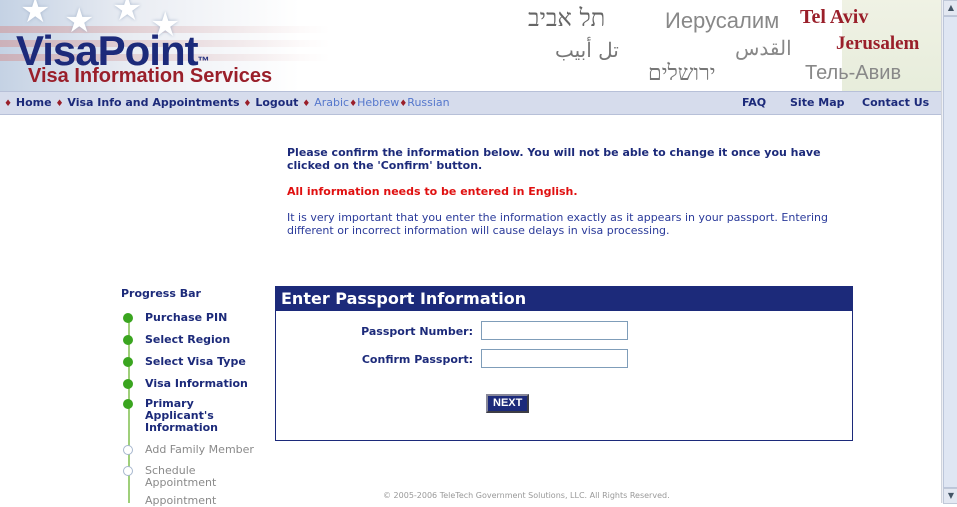  I want to click on nav-home-link: Home, so click(34, 102).